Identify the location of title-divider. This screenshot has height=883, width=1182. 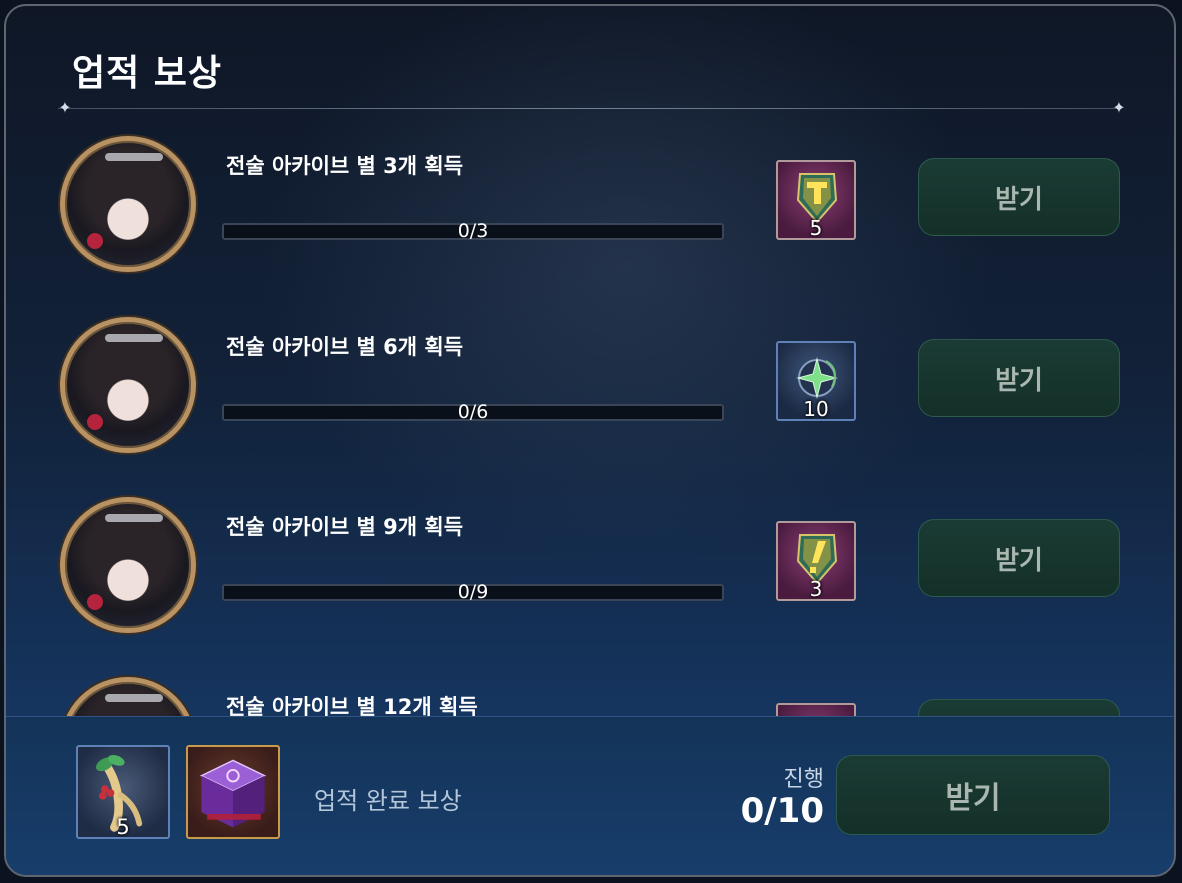
(590, 108).